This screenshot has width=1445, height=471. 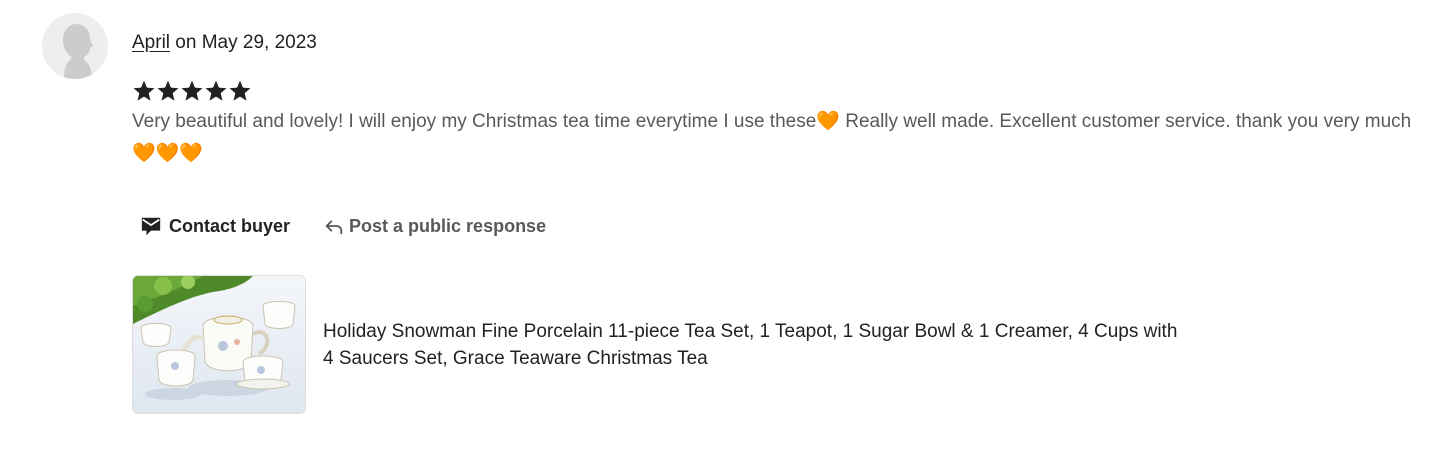 I want to click on user-silhouette-icon, so click(x=75, y=46).